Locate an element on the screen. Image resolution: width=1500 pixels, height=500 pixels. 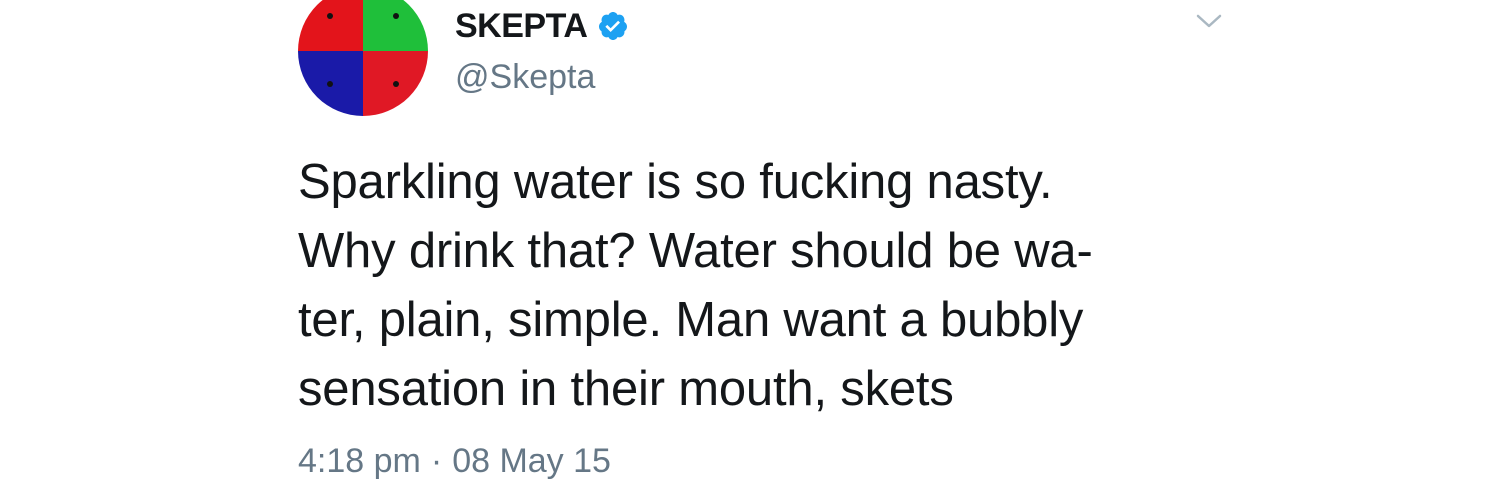
tweet-text-line: sensation in their mouth, skets is located at coordinates (626, 389).